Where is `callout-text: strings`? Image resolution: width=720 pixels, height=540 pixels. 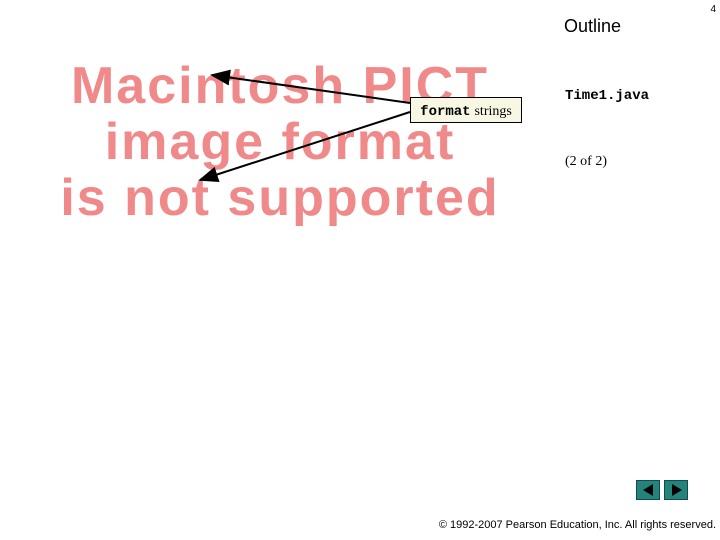 callout-text: strings is located at coordinates (493, 111).